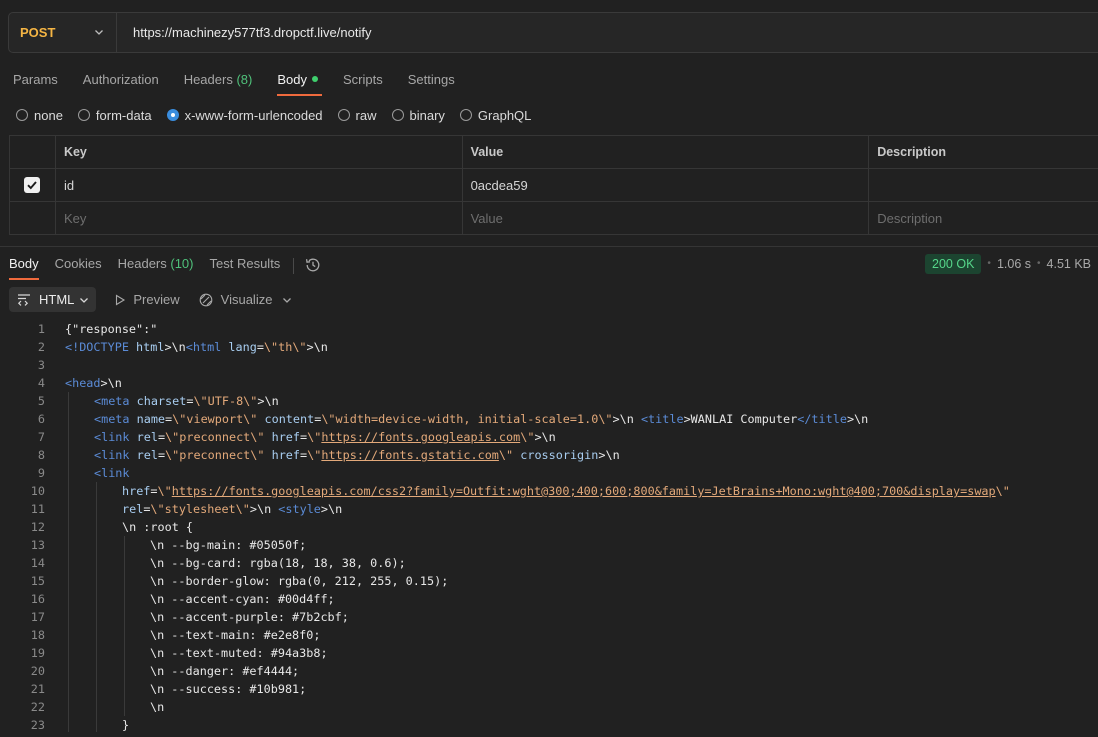 The height and width of the screenshot is (737, 1098). I want to click on response-tab-test-results: Test Results, so click(244, 266).